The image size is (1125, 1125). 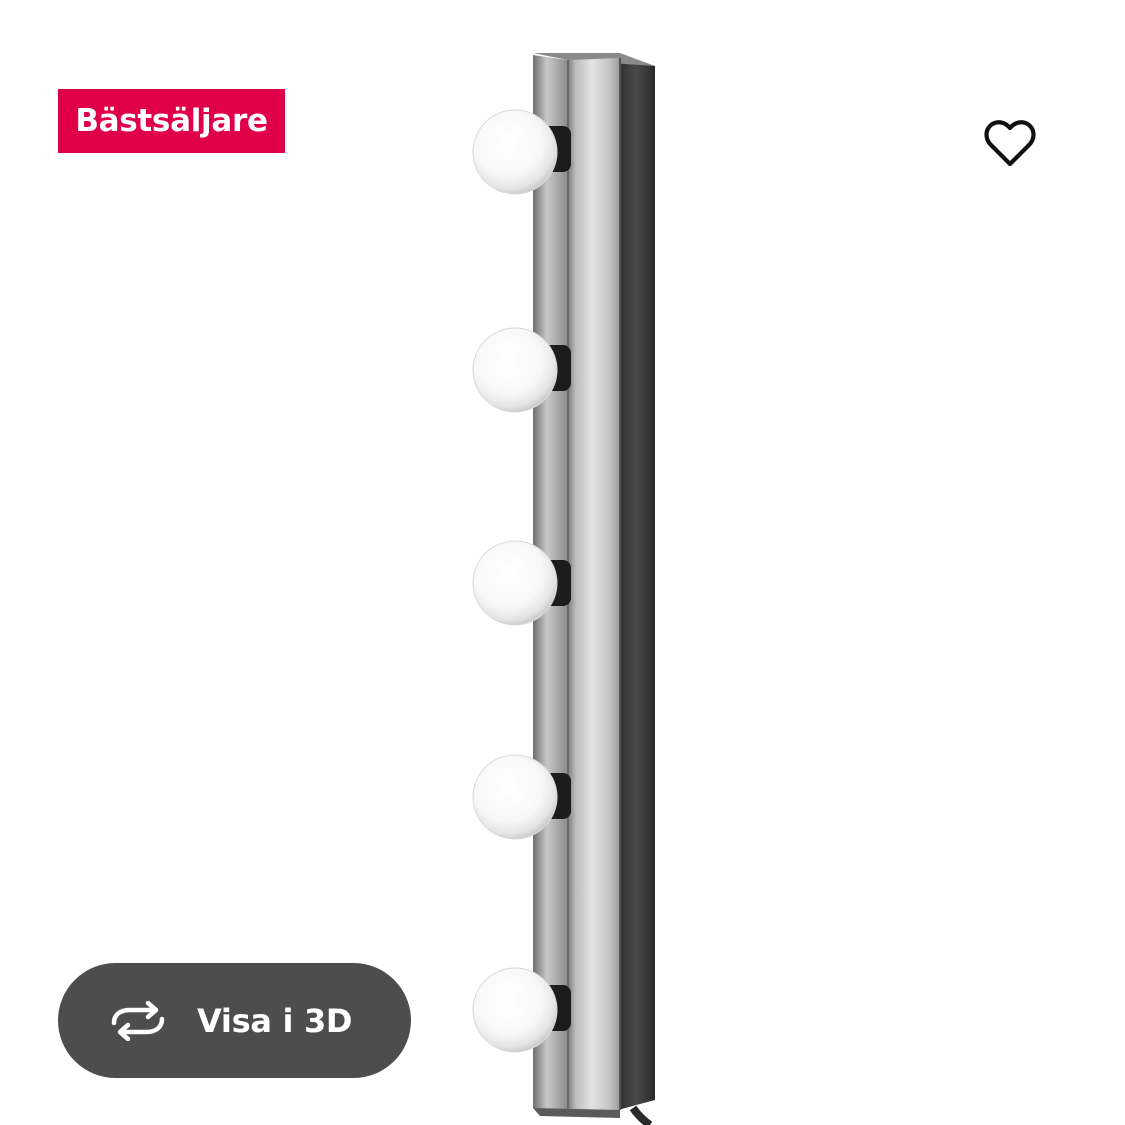 What do you see at coordinates (594, 584) in the screenshot?
I see `rail-front` at bounding box center [594, 584].